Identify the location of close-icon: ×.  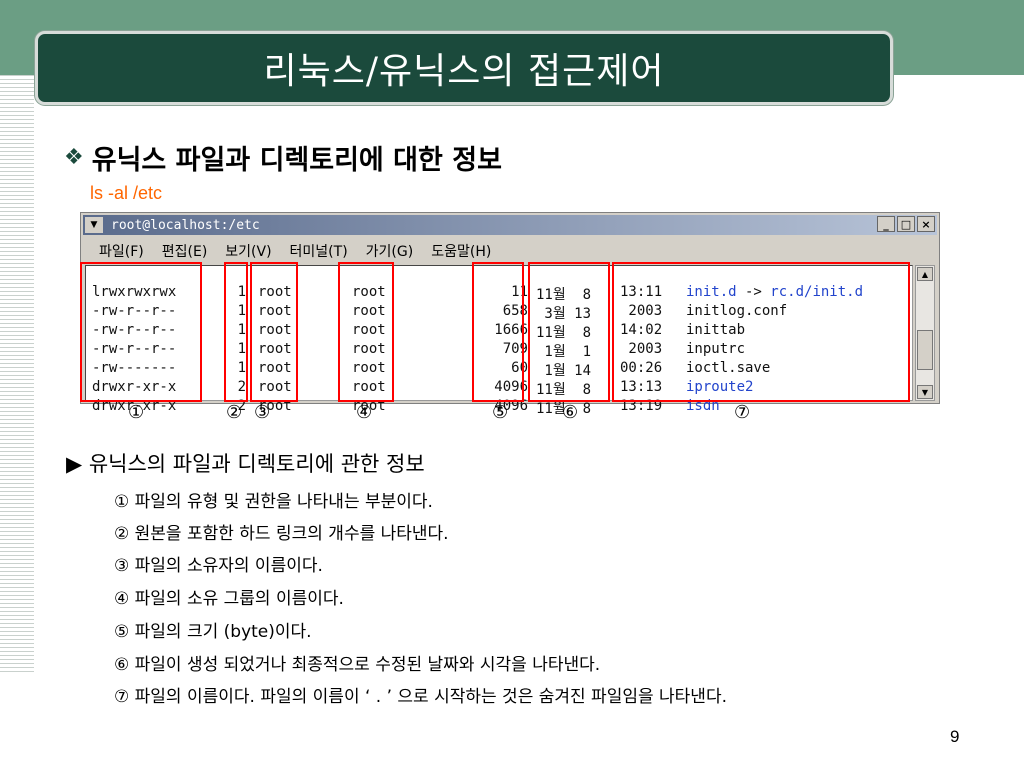
(926, 224).